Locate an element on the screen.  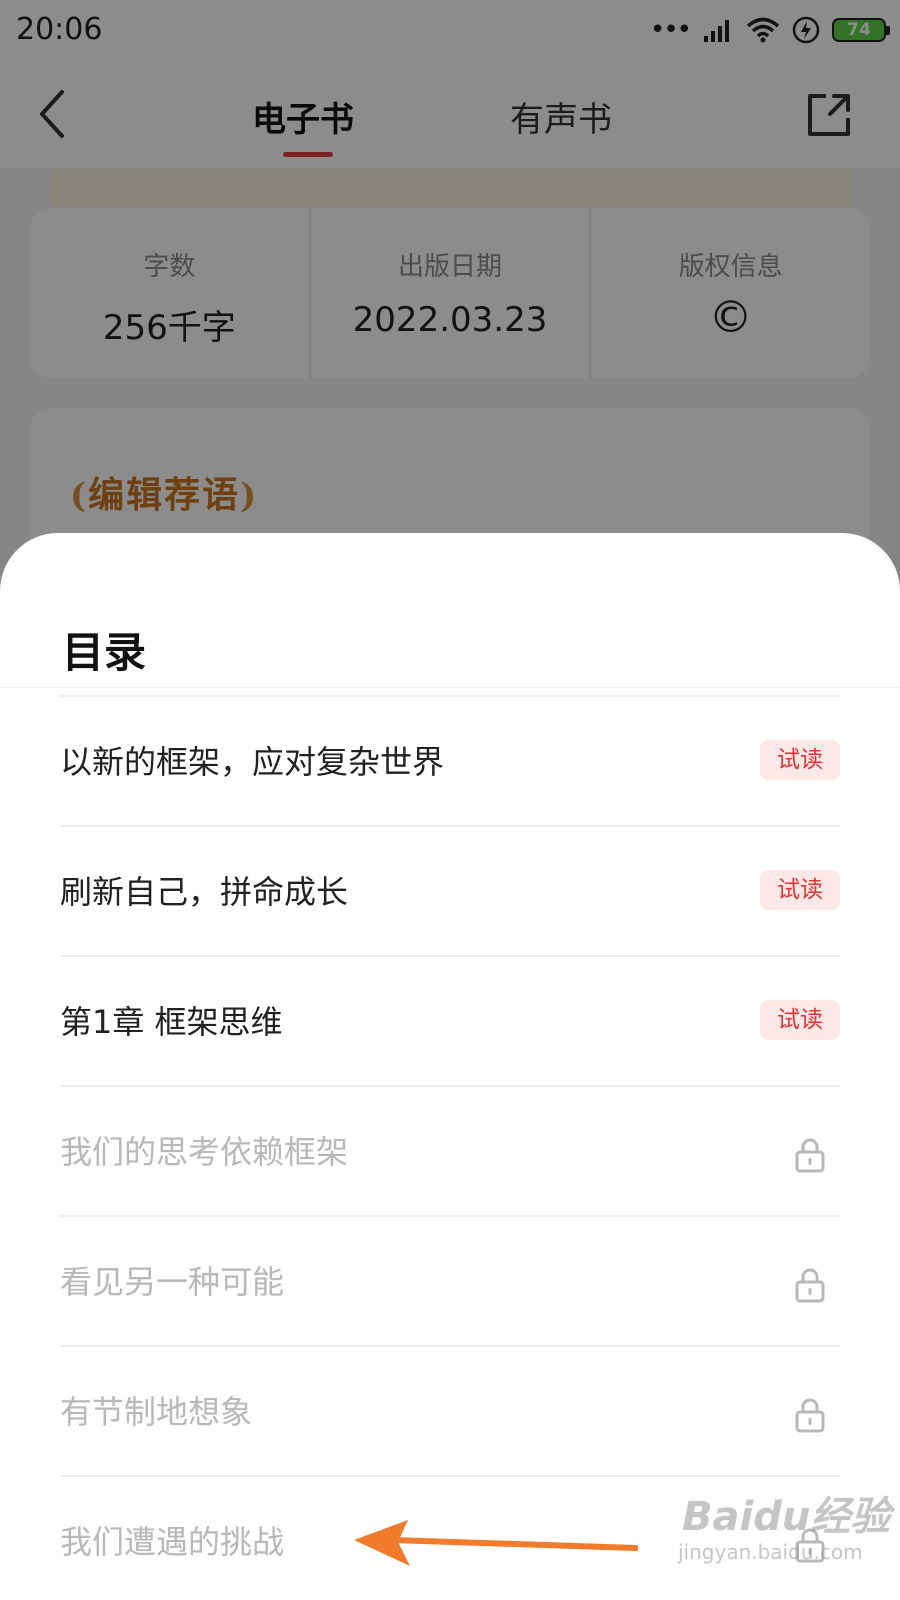
sheet-divider is located at coordinates (450, 687).